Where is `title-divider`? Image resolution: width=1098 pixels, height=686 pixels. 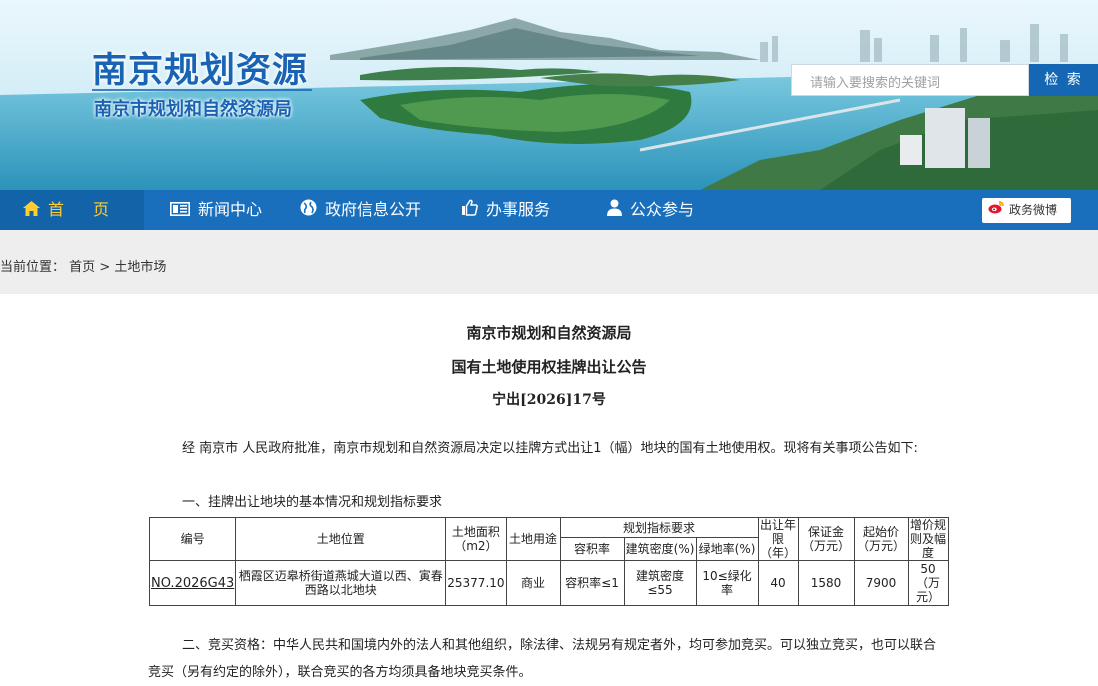
title-divider is located at coordinates (202, 90).